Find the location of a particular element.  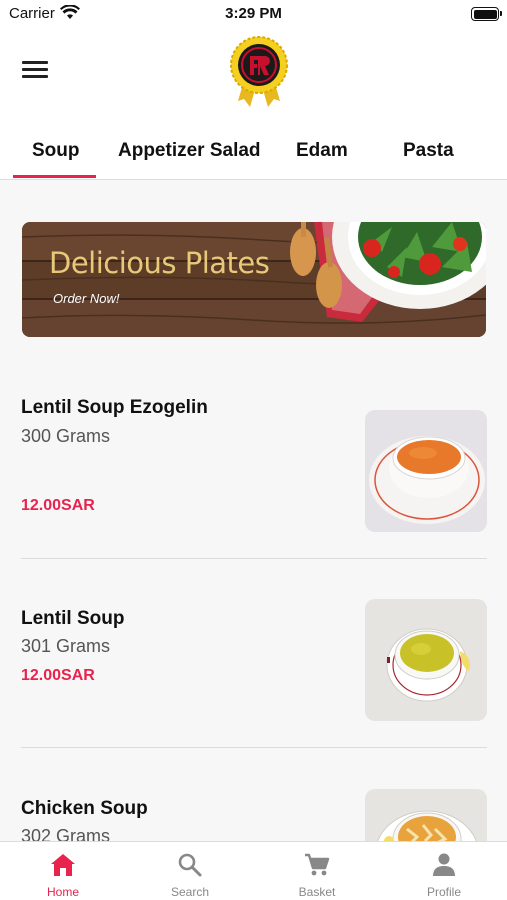

product-name: Lentil Soup Ezogelin is located at coordinates (114, 407).